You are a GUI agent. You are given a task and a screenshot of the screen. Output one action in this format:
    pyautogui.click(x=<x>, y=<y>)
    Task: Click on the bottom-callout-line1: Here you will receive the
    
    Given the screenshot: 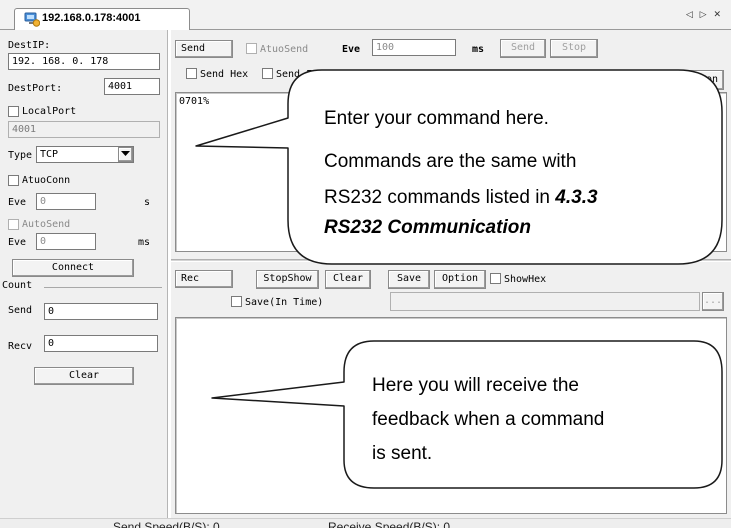 What is the action you would take?
    pyautogui.click(x=475, y=385)
    